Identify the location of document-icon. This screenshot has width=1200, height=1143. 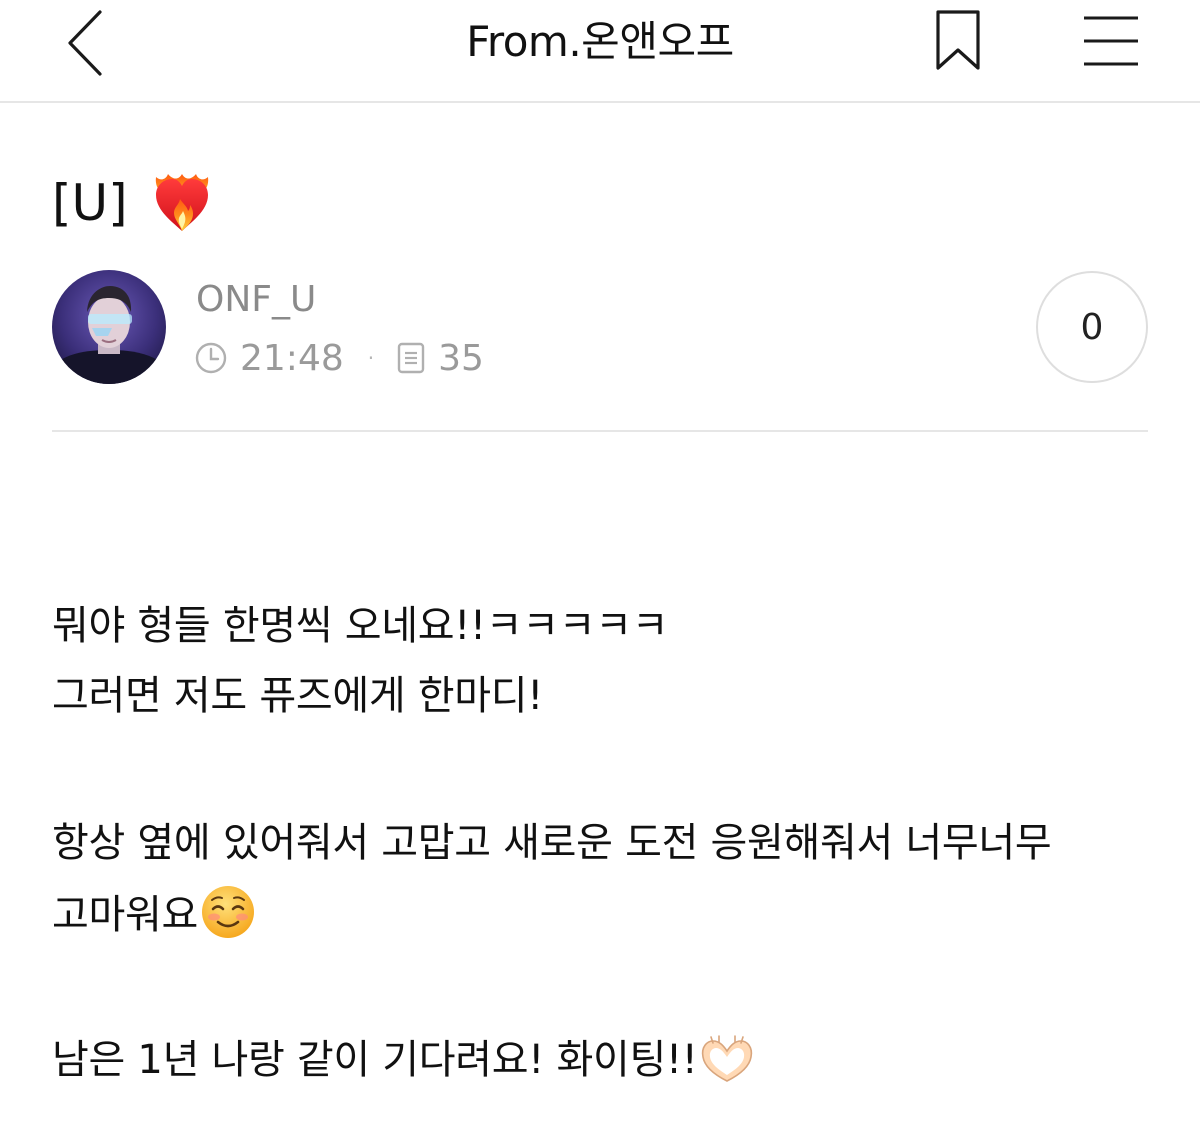
(411, 358).